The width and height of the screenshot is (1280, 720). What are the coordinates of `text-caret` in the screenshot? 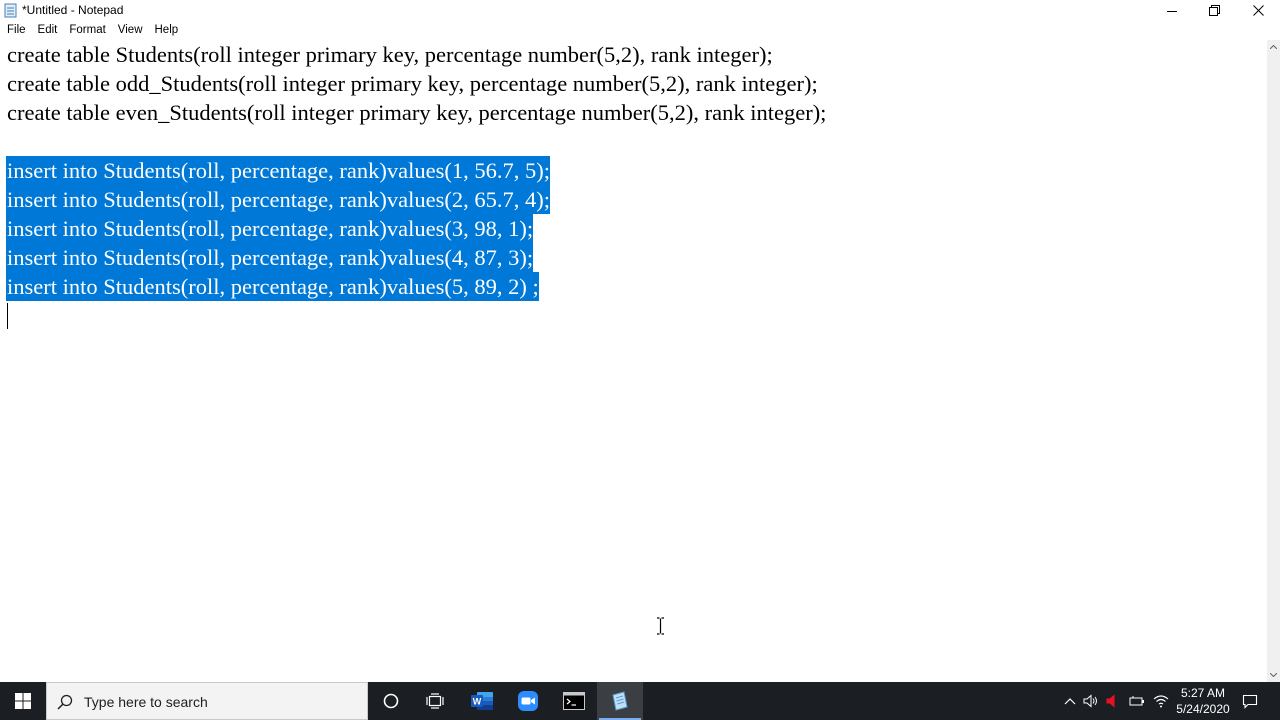 It's located at (7, 316).